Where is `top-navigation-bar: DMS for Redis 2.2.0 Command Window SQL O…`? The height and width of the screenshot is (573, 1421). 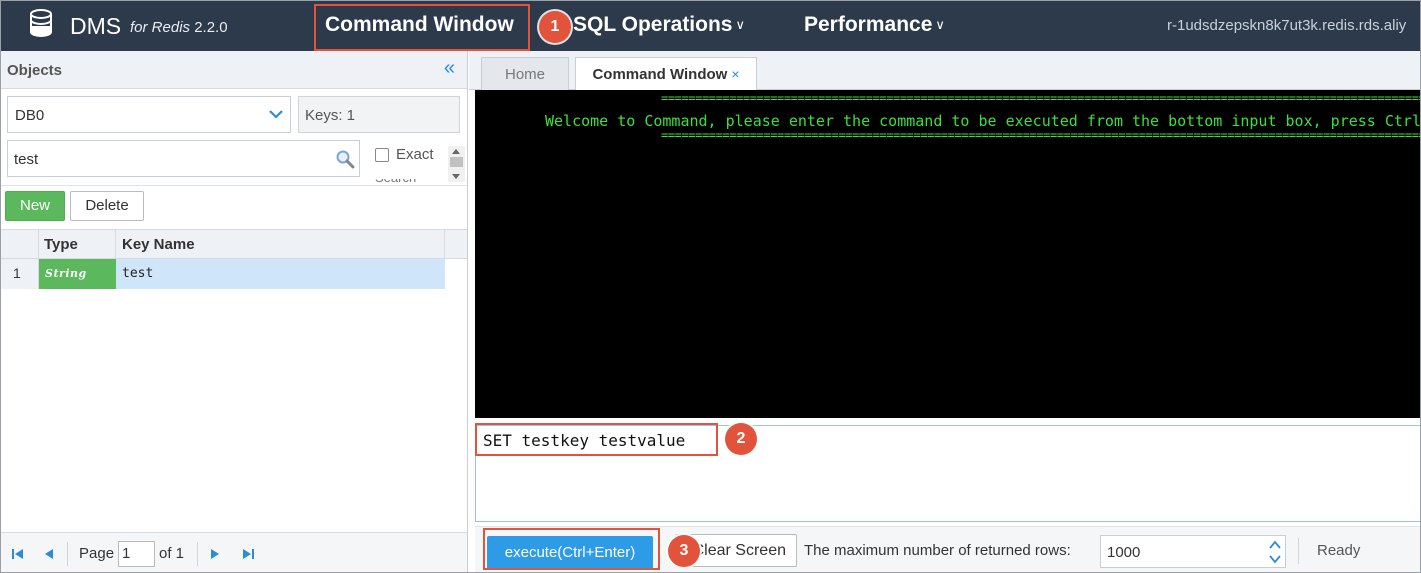
top-navigation-bar: DMS for Redis 2.2.0 Command Window SQL O… is located at coordinates (710, 26).